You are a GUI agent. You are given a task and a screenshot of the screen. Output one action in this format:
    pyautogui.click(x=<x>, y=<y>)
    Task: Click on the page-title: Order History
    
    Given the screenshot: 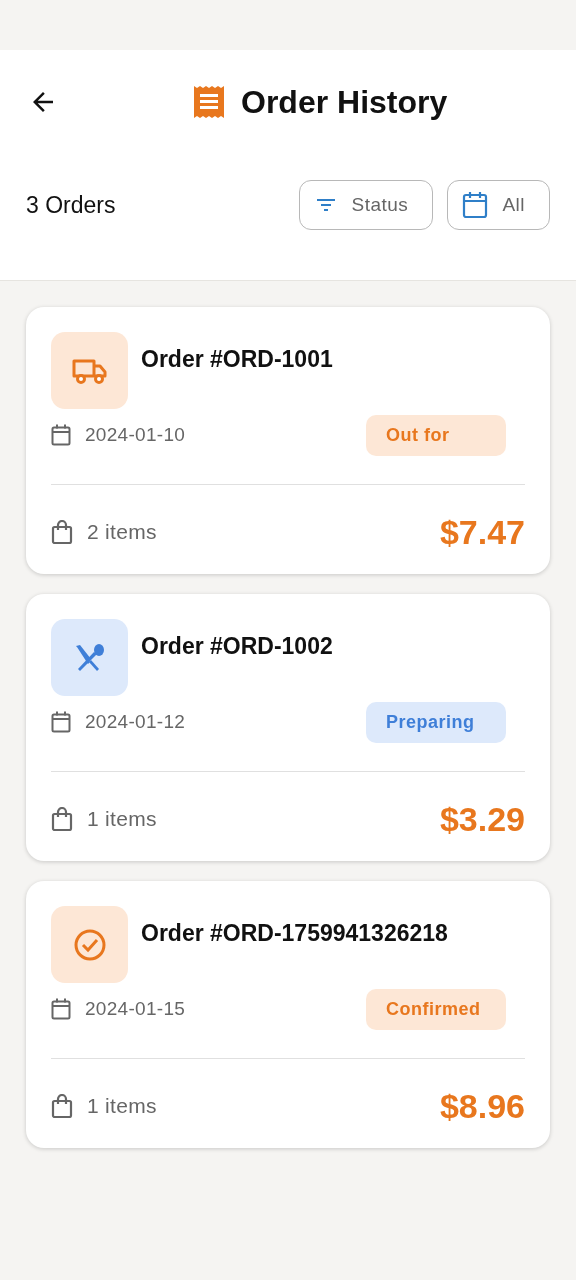 What is the action you would take?
    pyautogui.click(x=344, y=102)
    